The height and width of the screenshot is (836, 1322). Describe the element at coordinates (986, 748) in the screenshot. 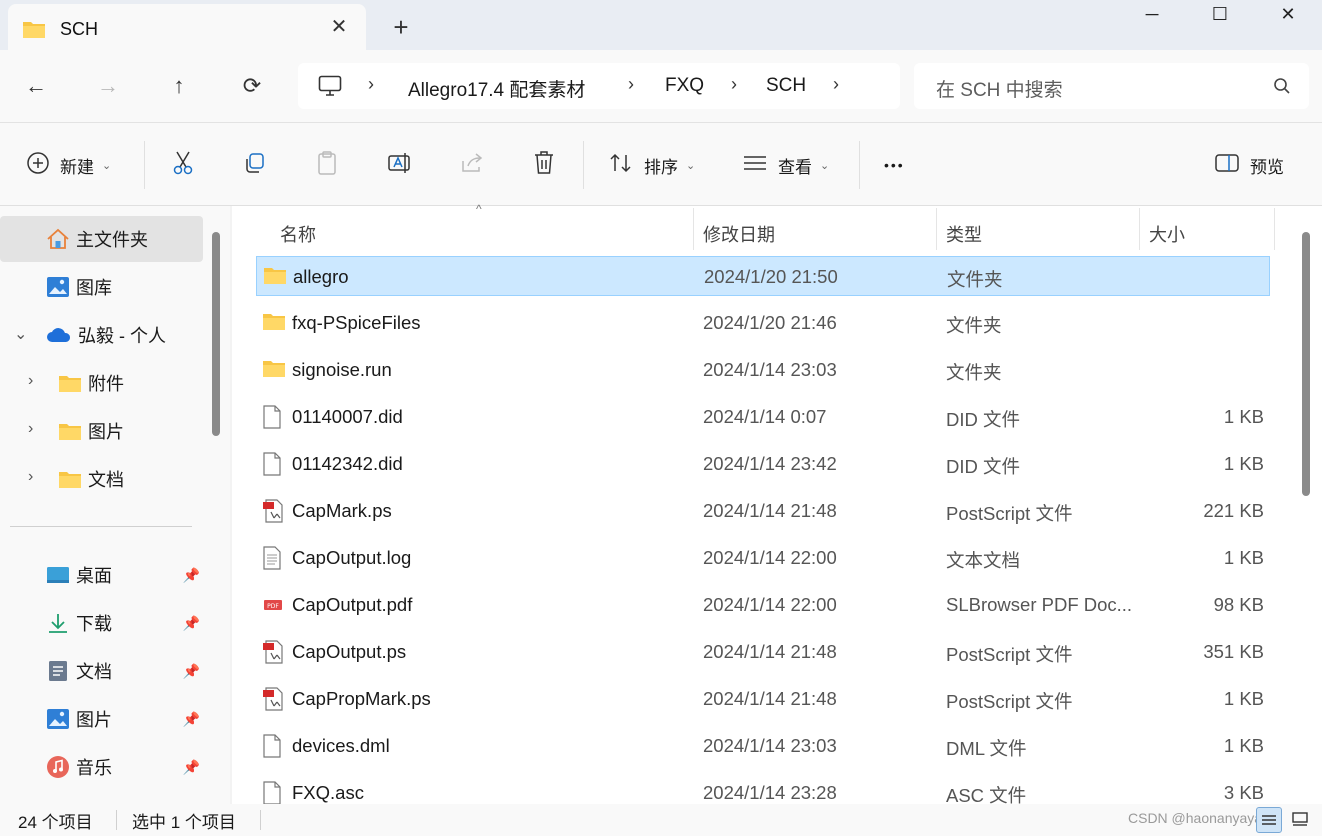

I see `file-type: DML 文件` at that location.